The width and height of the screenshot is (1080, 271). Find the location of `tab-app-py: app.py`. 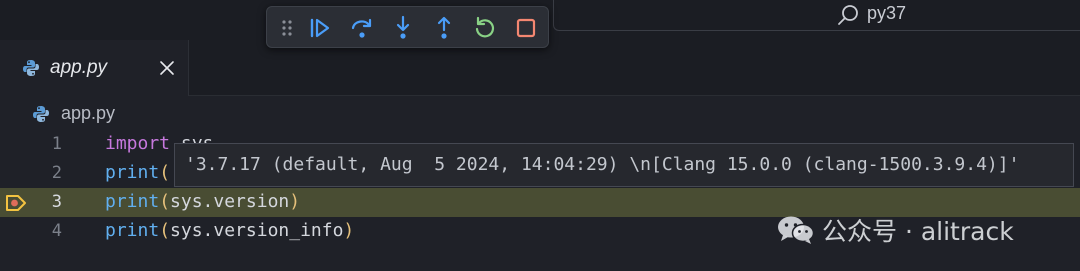

tab-app-py: app.py is located at coordinates (94, 68).